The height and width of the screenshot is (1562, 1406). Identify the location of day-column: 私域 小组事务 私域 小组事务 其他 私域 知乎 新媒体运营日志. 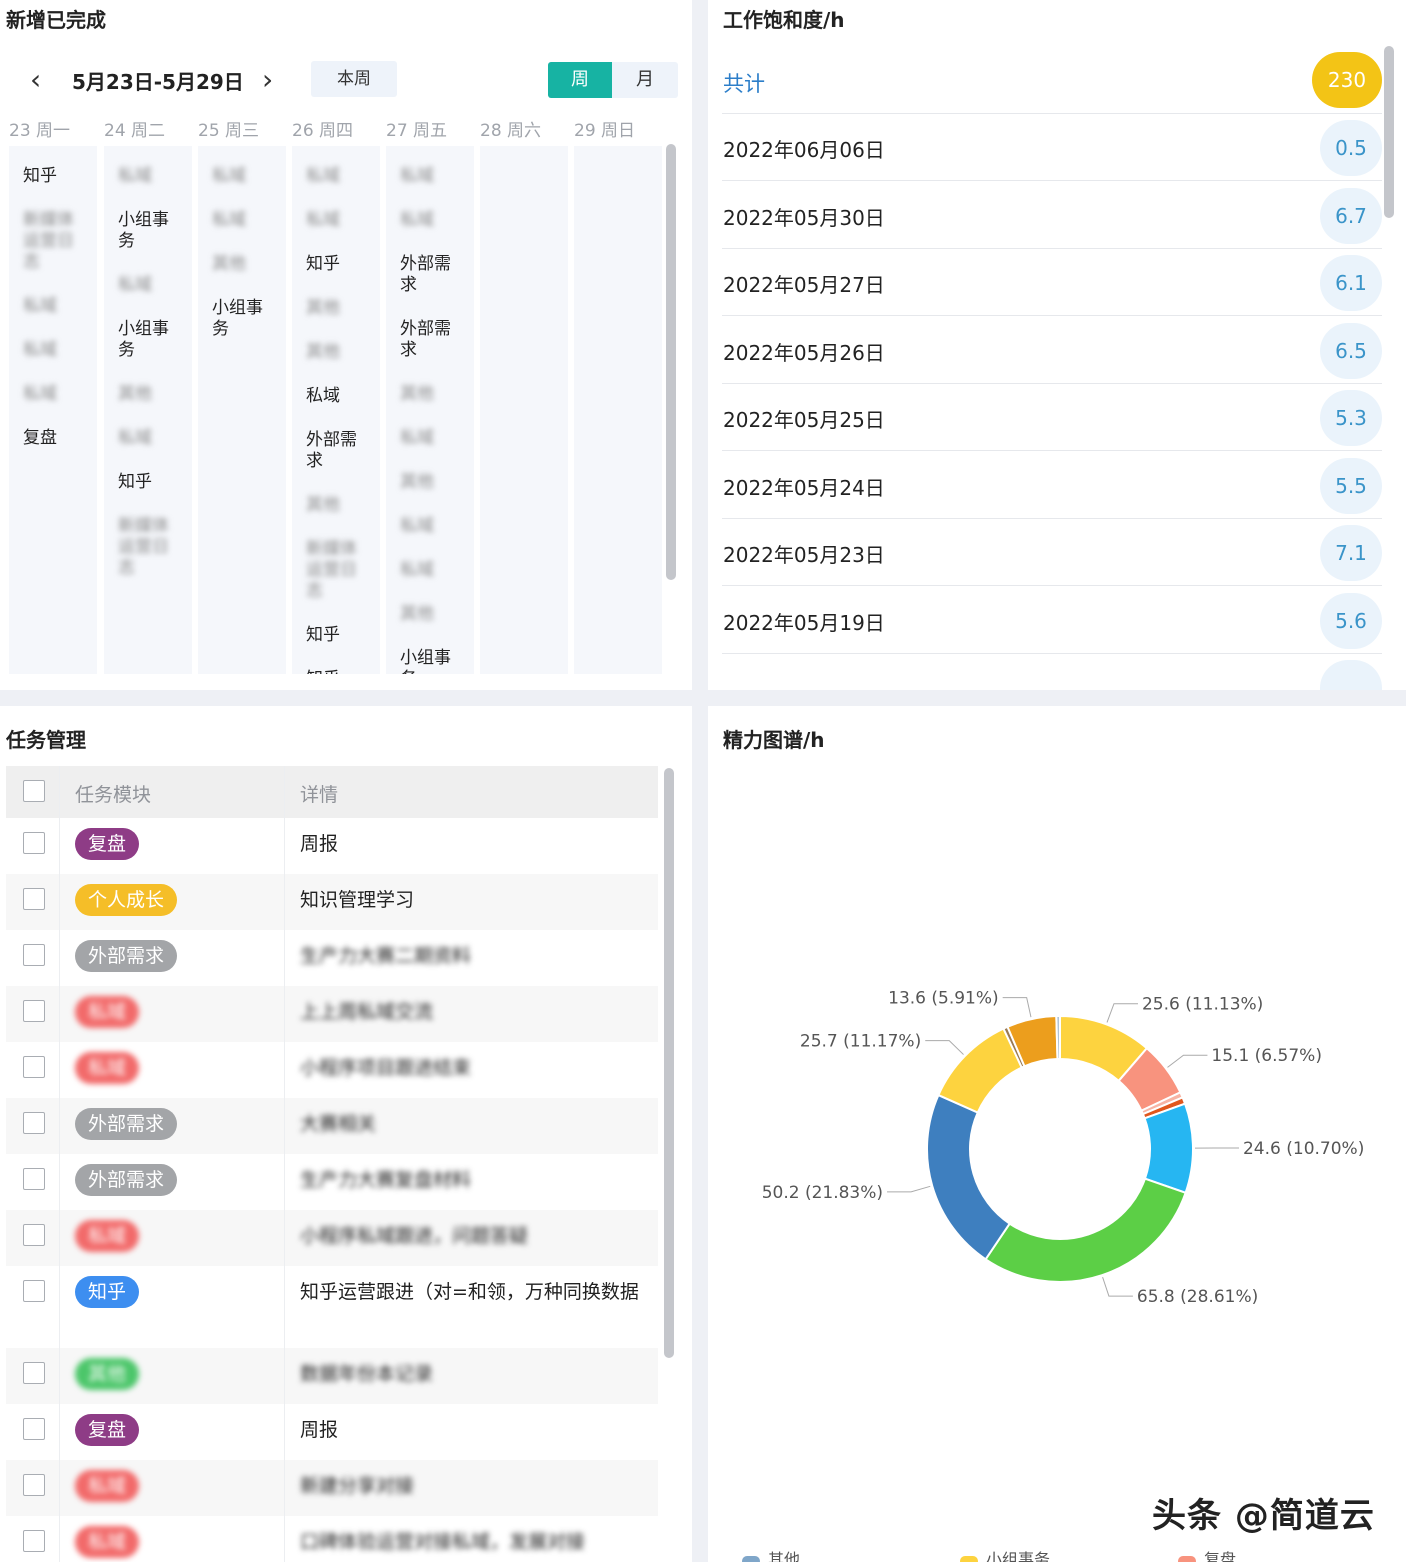
(148, 410).